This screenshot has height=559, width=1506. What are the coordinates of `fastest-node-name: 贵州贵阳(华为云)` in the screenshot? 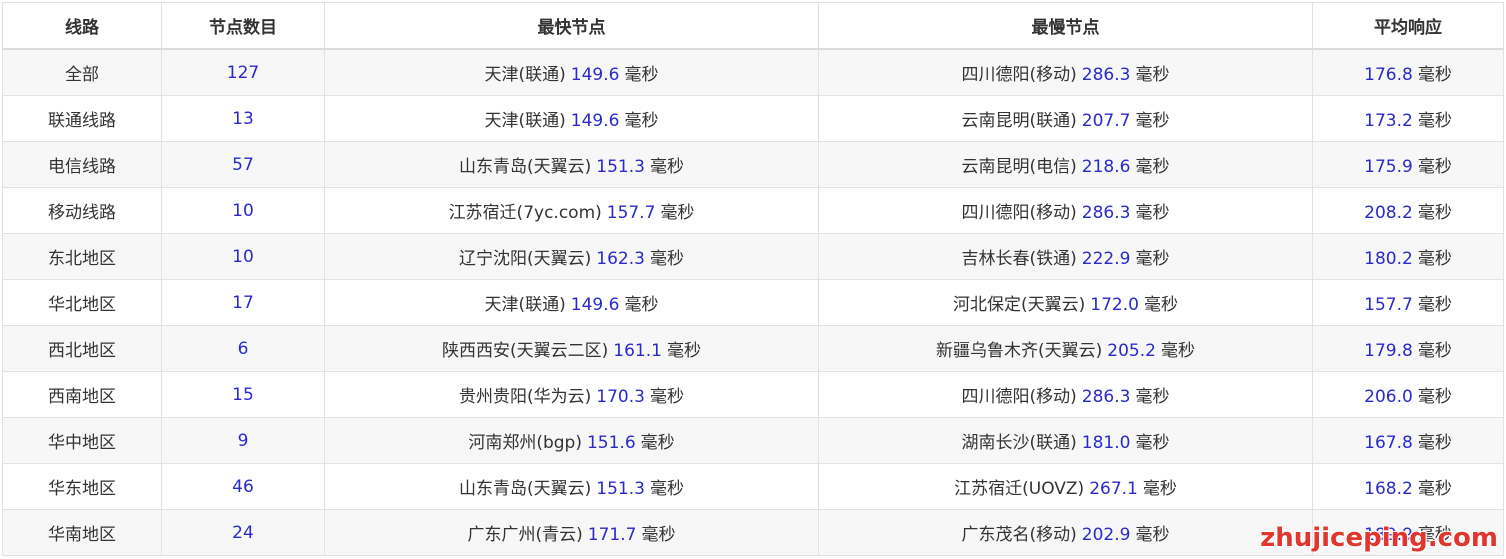 It's located at (525, 397).